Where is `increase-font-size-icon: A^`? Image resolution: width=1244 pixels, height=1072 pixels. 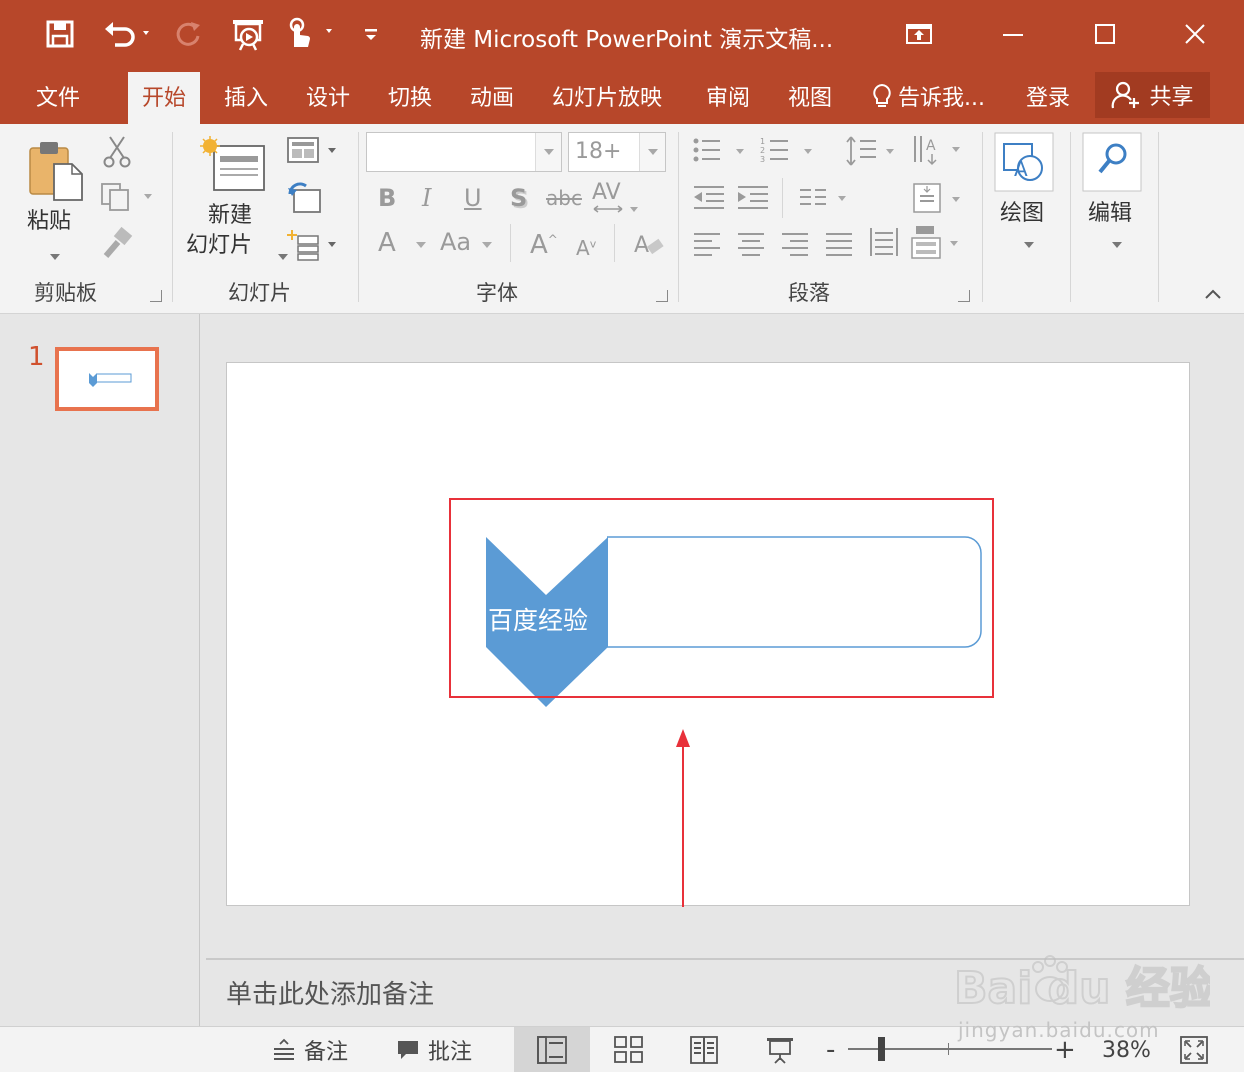
increase-font-size-icon: A^ is located at coordinates (544, 245).